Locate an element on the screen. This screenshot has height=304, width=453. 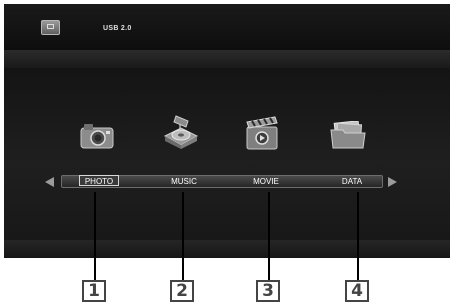
callout-number: 2 is located at coordinates (182, 291).